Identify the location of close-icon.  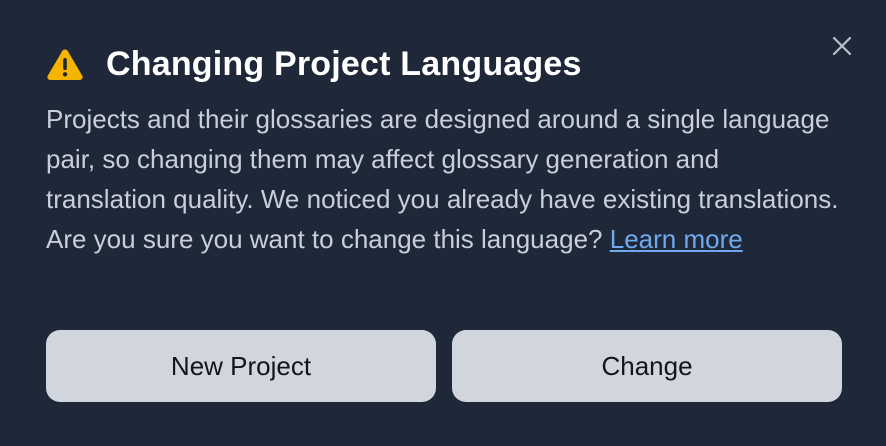
(842, 46).